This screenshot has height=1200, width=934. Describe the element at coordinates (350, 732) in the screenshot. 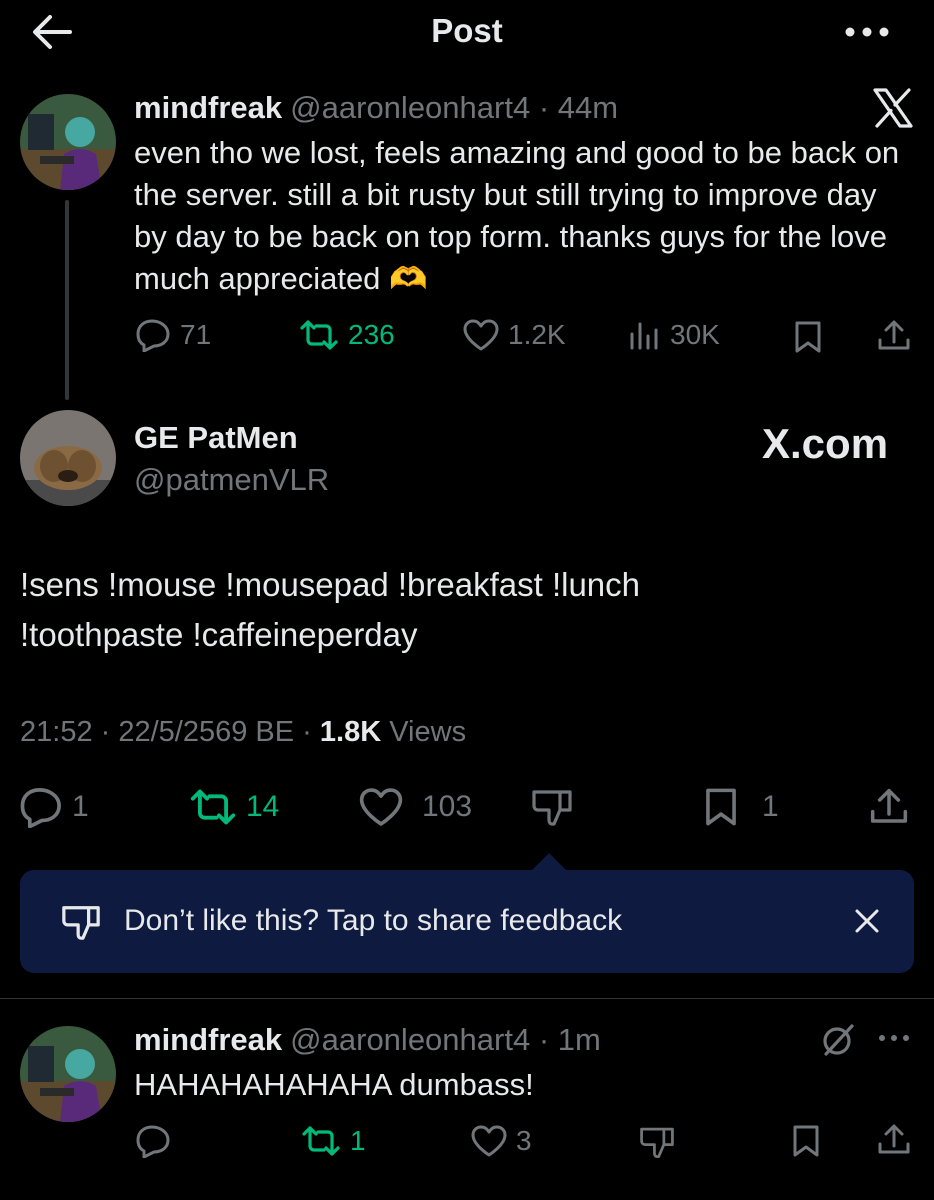

I see `views-count: 1.8K` at that location.